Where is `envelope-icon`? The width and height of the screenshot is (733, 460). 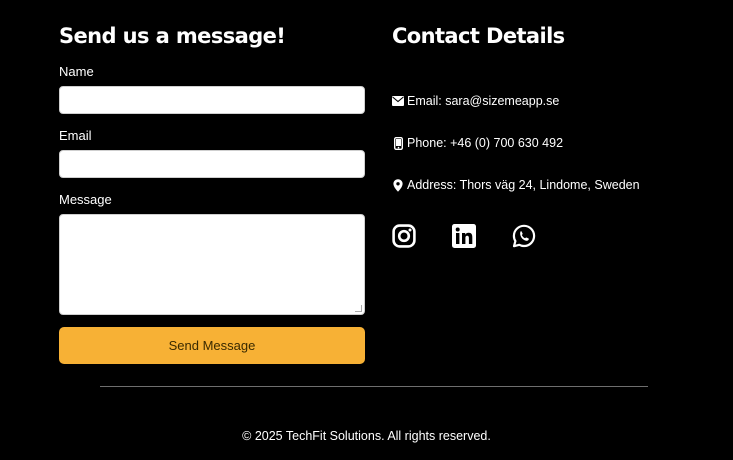 envelope-icon is located at coordinates (398, 101).